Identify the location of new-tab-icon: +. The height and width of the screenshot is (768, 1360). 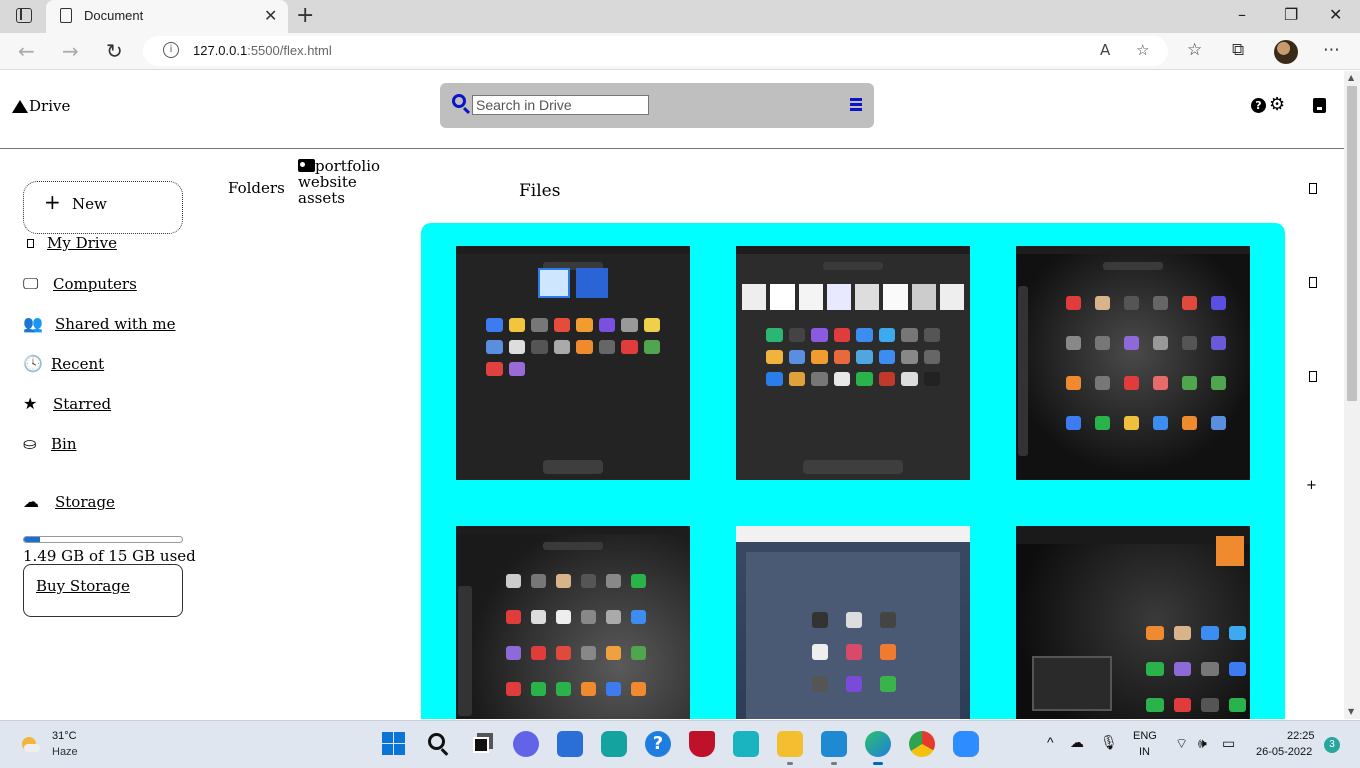
(305, 15).